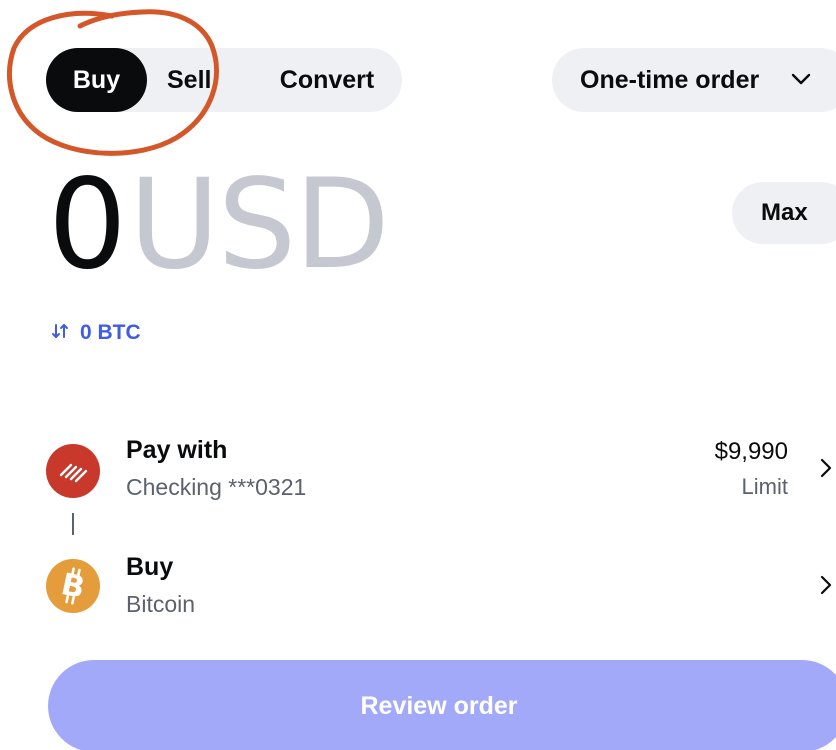 This screenshot has height=750, width=836. Describe the element at coordinates (751, 451) in the screenshot. I see `limit-amount: $9,990` at that location.